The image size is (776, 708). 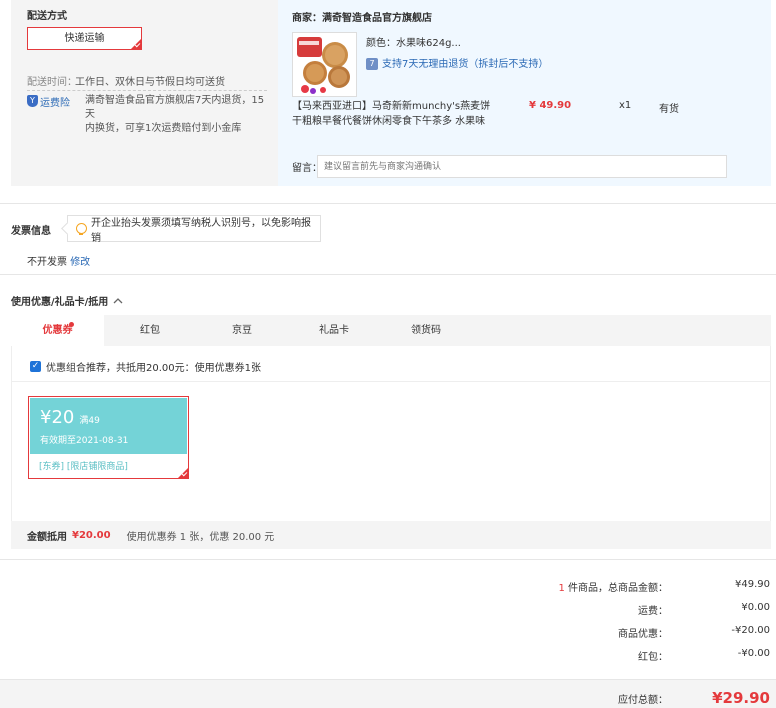 What do you see at coordinates (57, 330) in the screenshot?
I see `tab-coupon: 优惠券` at bounding box center [57, 330].